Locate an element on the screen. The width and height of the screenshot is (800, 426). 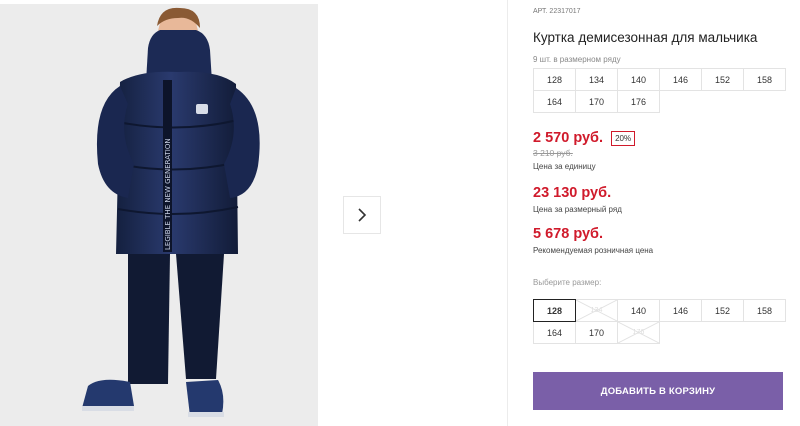
size-row-cell: 176 is located at coordinates (638, 101).